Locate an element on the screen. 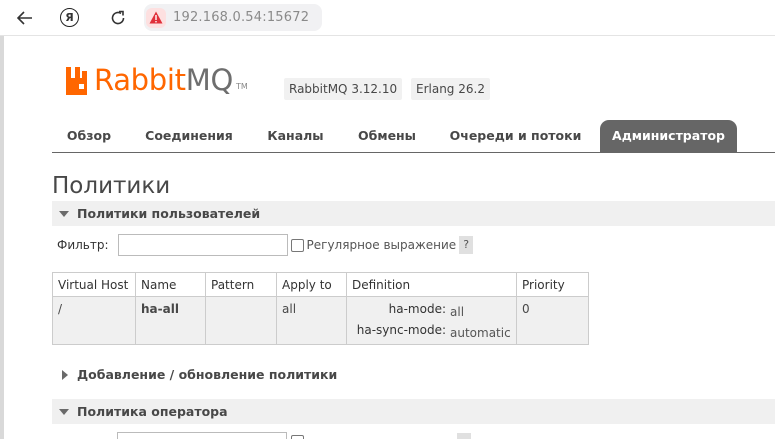 This screenshot has width=775, height=439. operator-regex-checkbox is located at coordinates (297, 437).